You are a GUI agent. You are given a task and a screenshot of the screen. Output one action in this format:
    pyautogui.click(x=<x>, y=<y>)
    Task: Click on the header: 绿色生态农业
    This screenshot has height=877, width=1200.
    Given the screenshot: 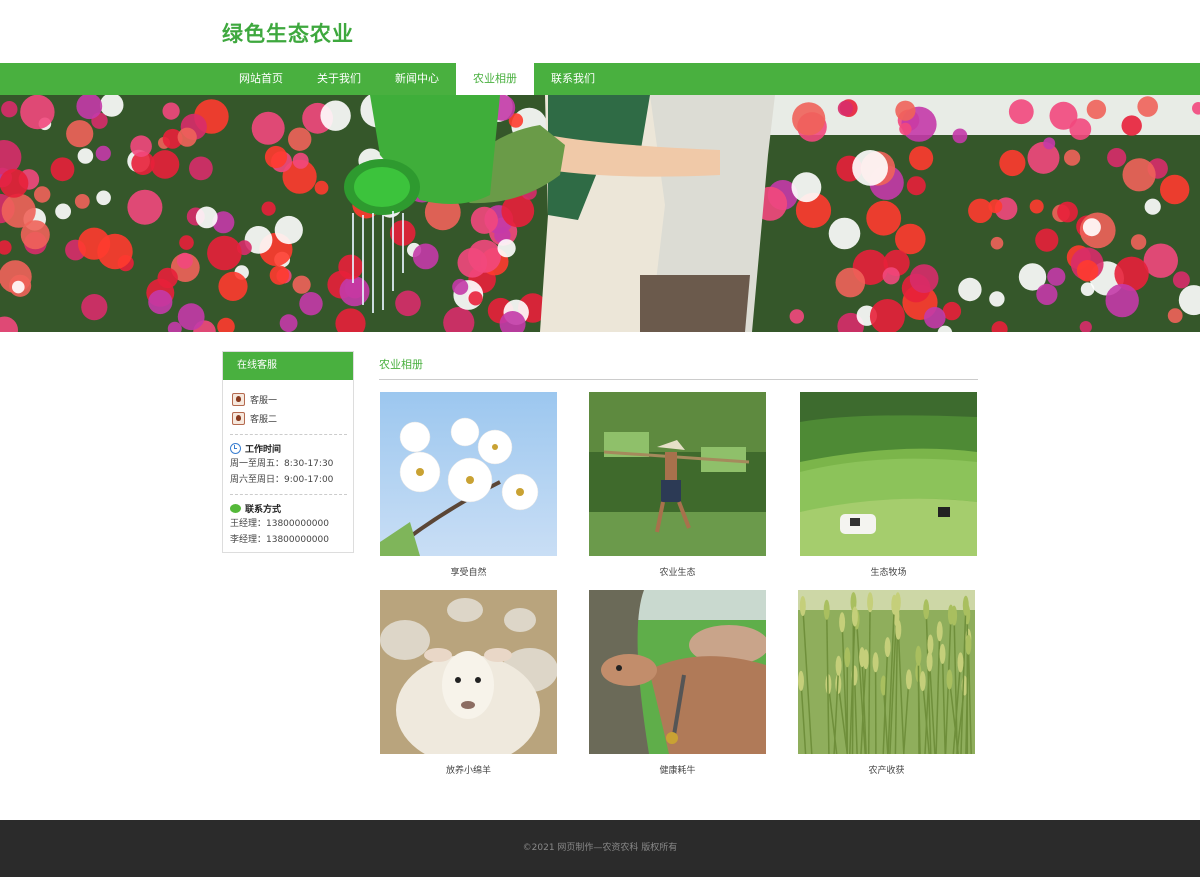 What is the action you would take?
    pyautogui.click(x=600, y=31)
    